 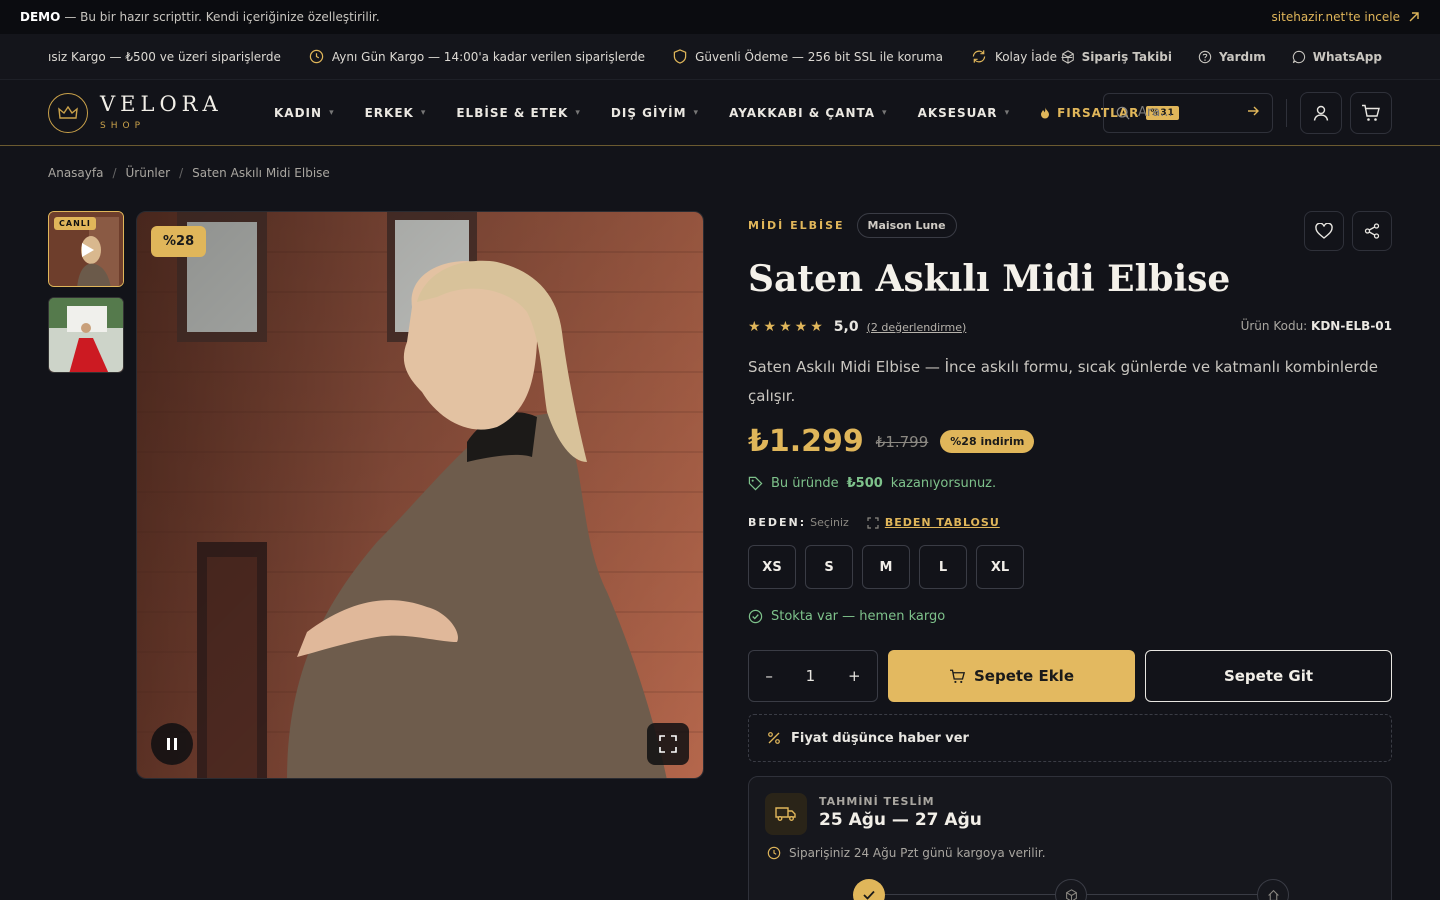 I want to click on stock-status: Stokta var — hemen kargo, so click(x=846, y=616).